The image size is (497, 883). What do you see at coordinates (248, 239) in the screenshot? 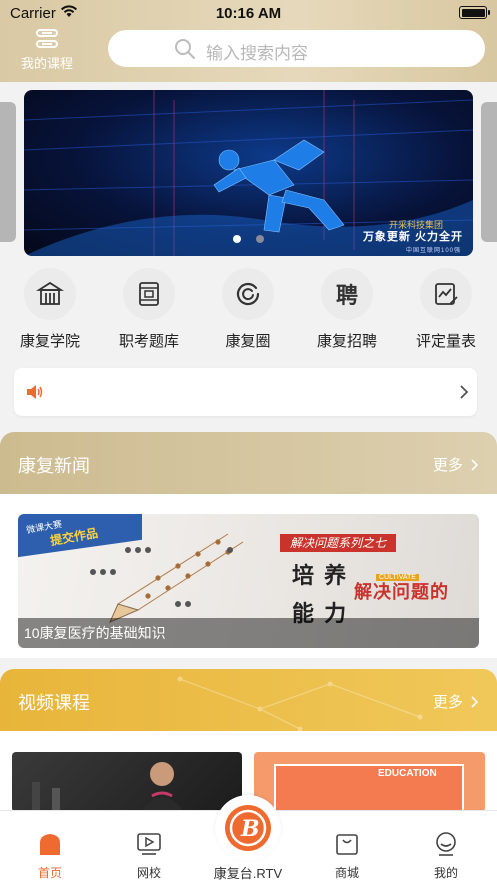
I see `banner-pager` at bounding box center [248, 239].